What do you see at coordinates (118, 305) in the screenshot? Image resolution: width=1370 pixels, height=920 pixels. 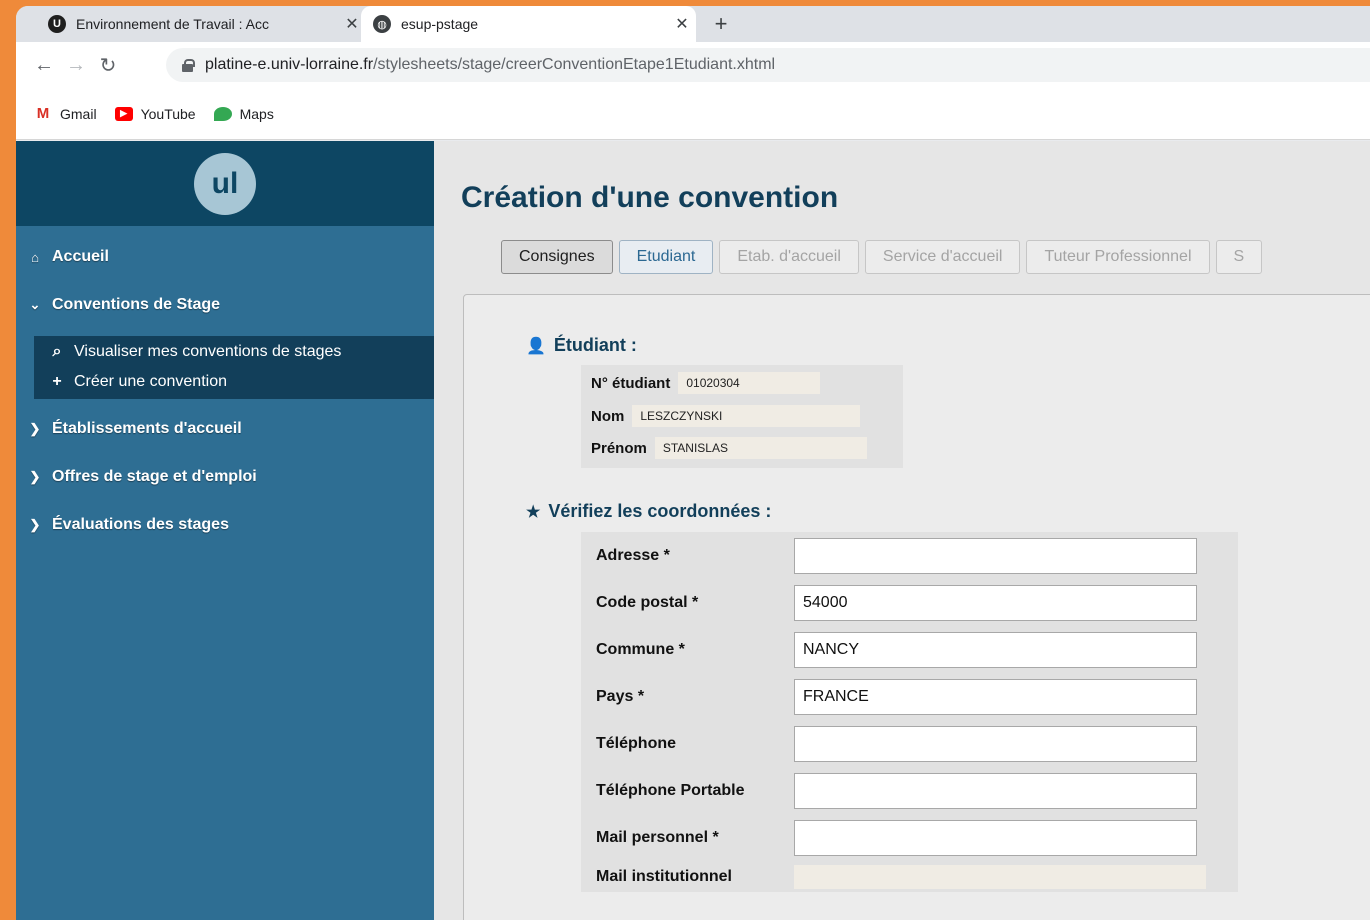 I see `sidebar-item-conventions: ⌄ Conventions de Stage` at bounding box center [118, 305].